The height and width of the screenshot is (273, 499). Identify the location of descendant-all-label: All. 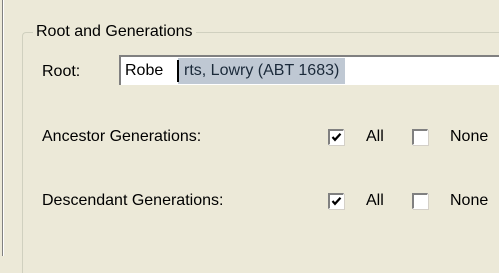
(375, 201).